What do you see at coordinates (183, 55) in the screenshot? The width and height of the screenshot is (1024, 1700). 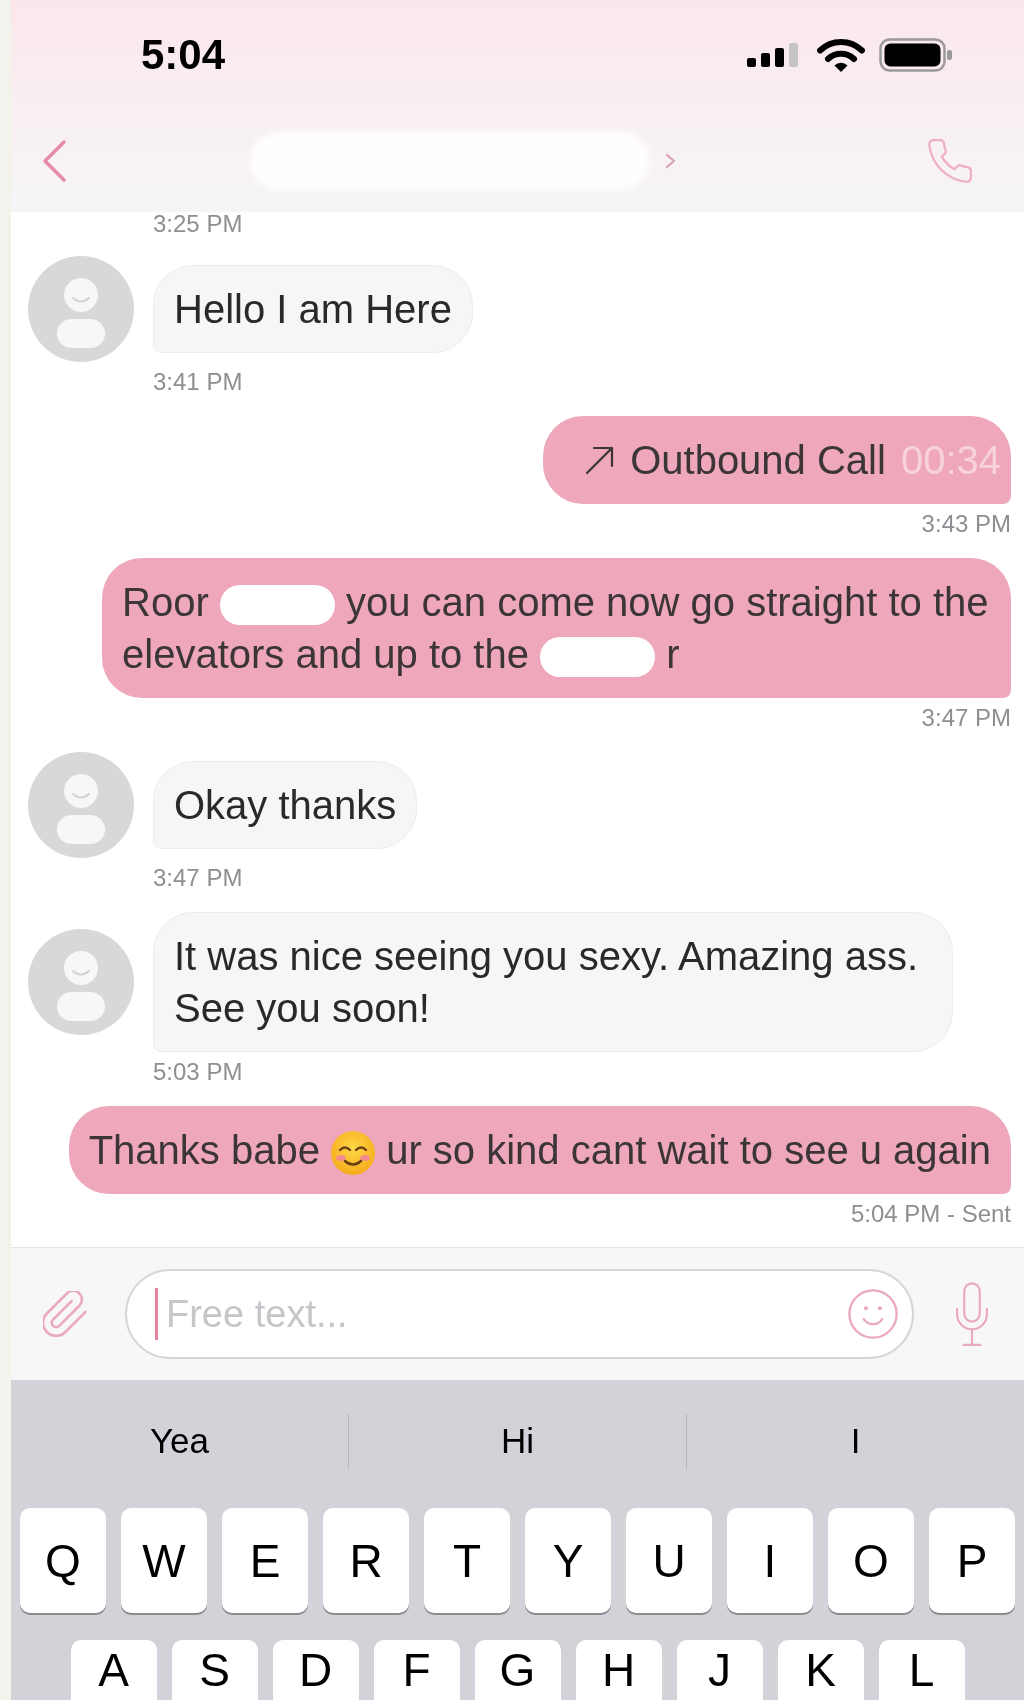 I see `status-time: 5:04` at bounding box center [183, 55].